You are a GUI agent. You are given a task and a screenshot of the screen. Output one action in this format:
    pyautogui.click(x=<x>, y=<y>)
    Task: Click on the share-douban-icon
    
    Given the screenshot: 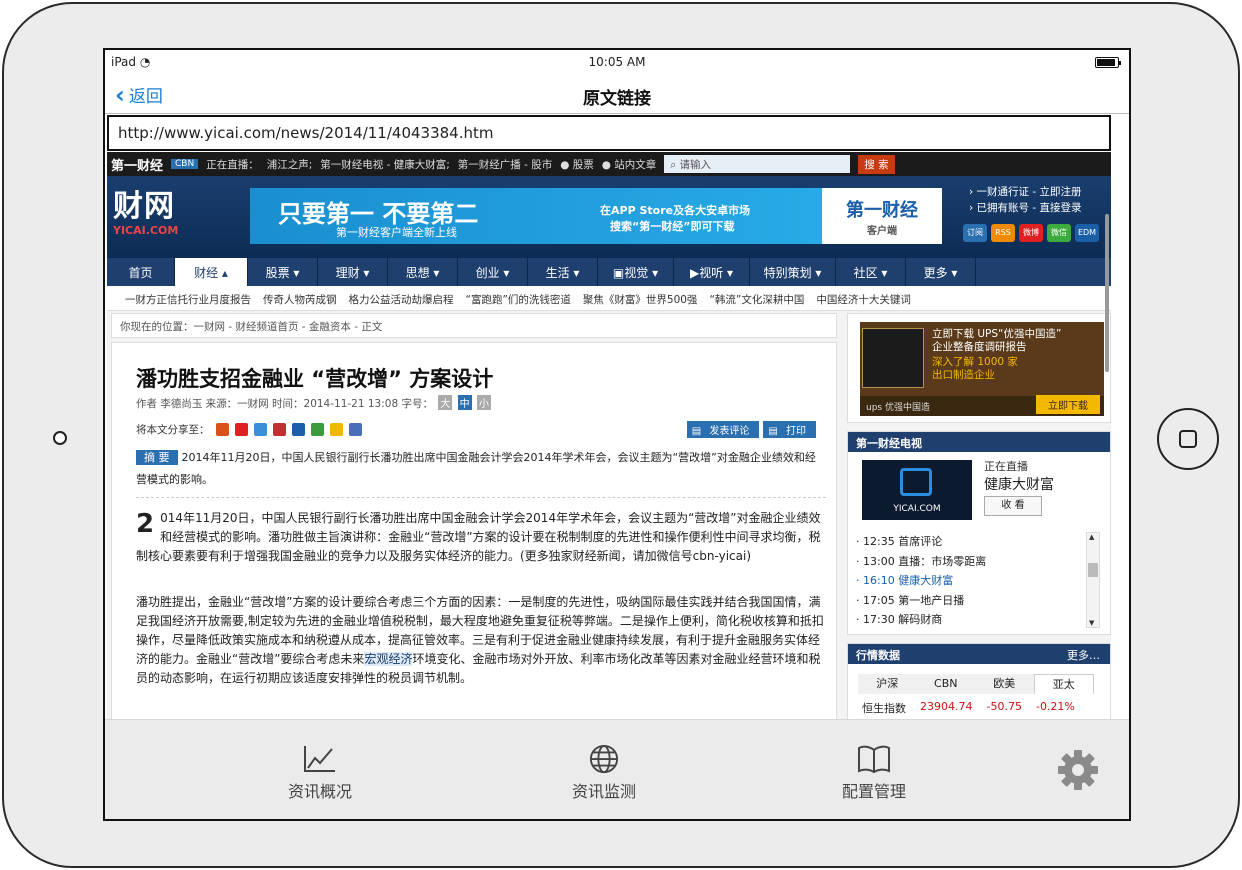 What is the action you would take?
    pyautogui.click(x=317, y=429)
    